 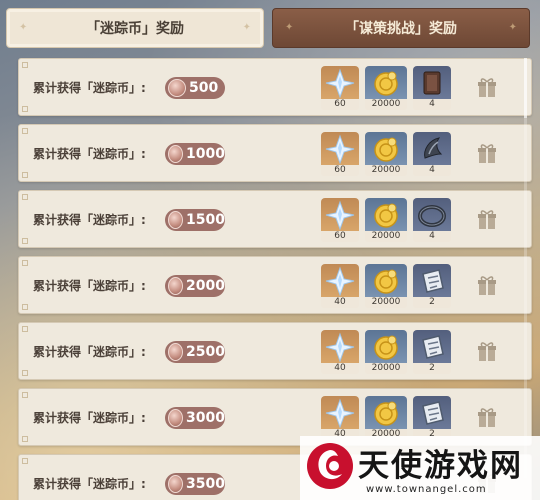 What do you see at coordinates (135, 28) in the screenshot?
I see `tab-coin-rewards: ✦ 「迷踪币」奖励 ✦` at bounding box center [135, 28].